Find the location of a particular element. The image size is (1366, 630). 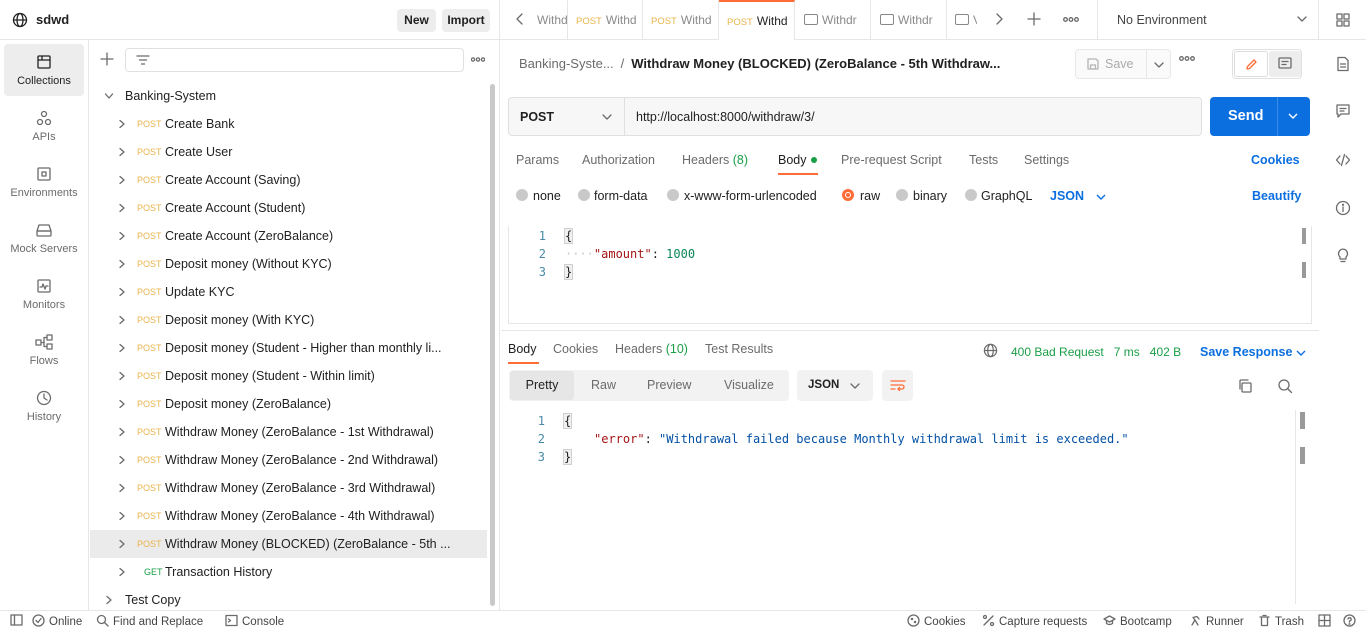

tab-tests: Tests is located at coordinates (983, 160).